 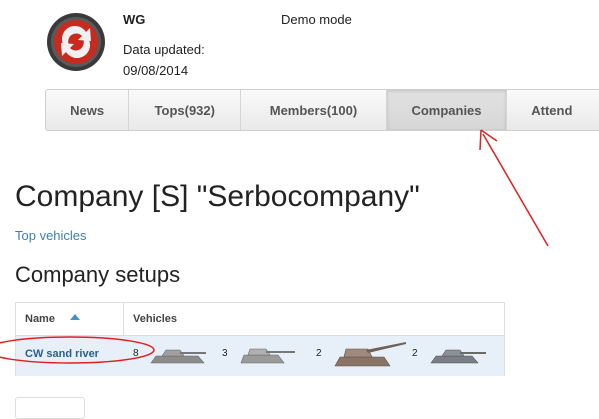 What do you see at coordinates (185, 110) in the screenshot?
I see `tab-tops: Tops(932)` at bounding box center [185, 110].